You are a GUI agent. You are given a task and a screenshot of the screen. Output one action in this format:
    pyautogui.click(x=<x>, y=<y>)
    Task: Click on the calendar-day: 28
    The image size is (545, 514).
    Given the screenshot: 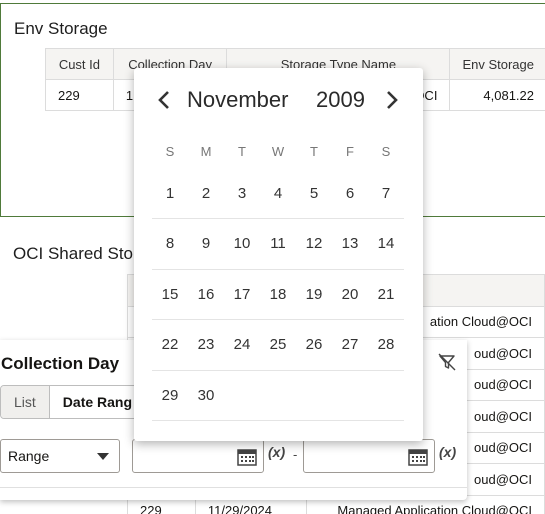 What is the action you would take?
    pyautogui.click(x=386, y=345)
    